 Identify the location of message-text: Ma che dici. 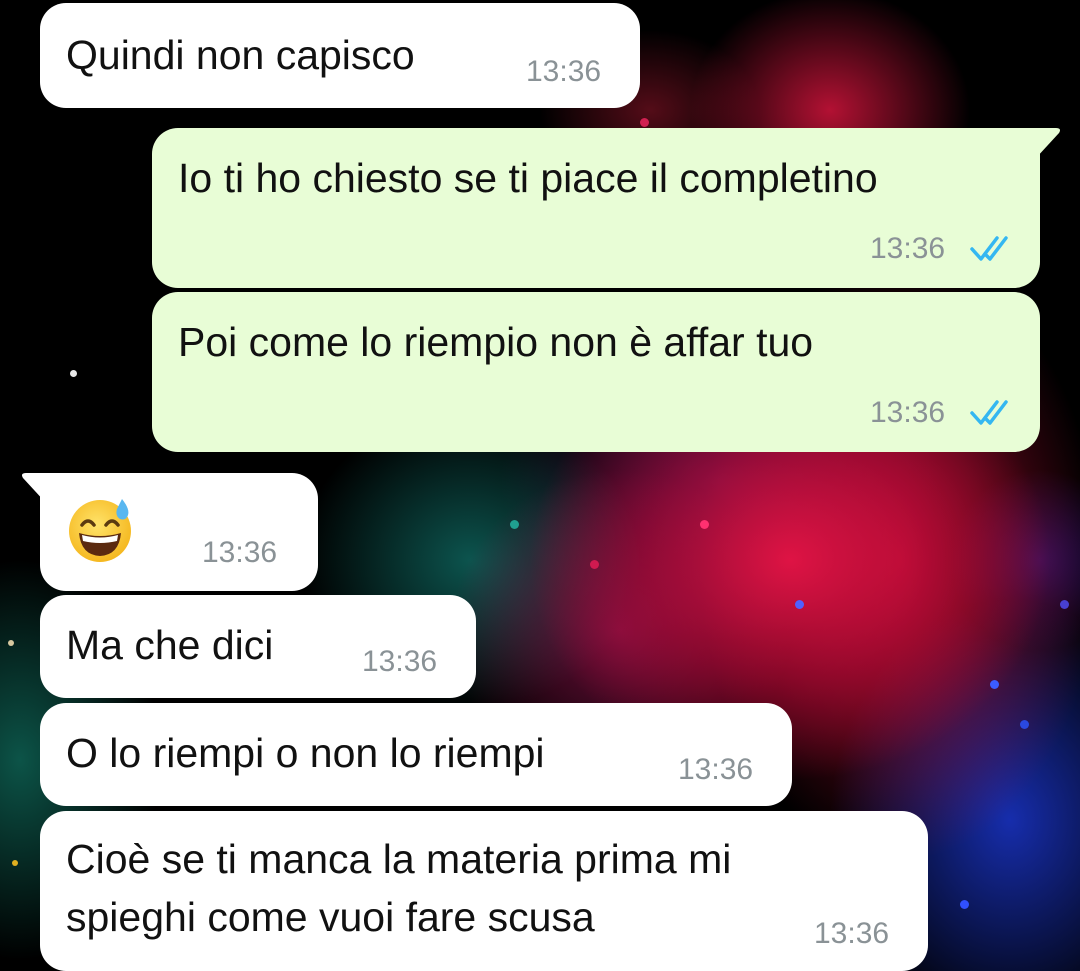
(170, 645).